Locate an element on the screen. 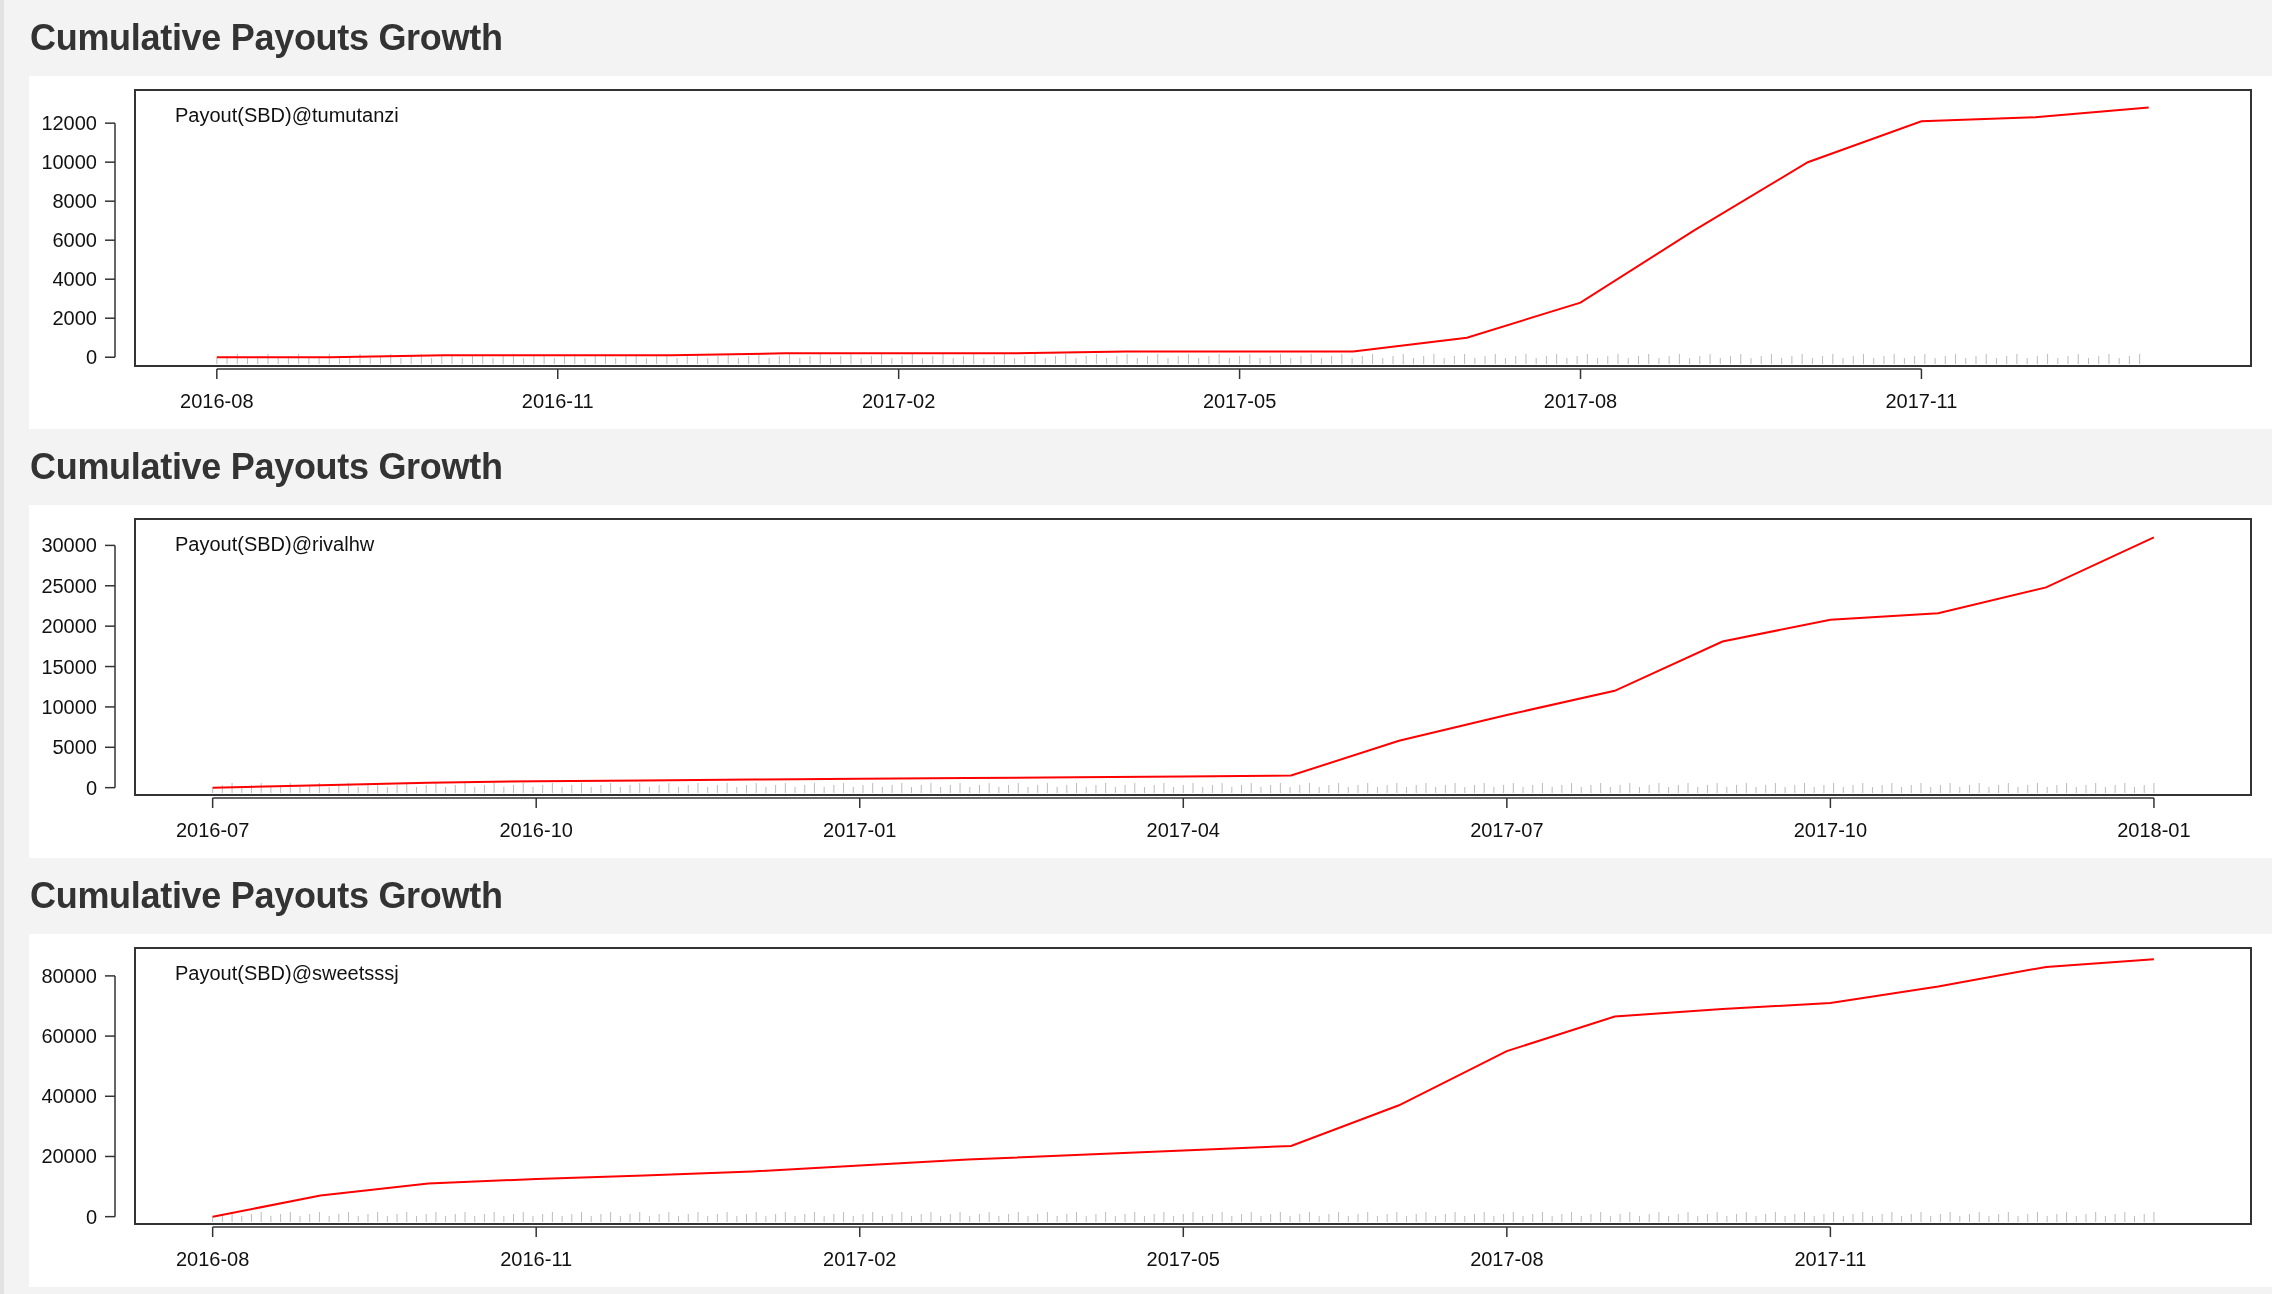  y-tick-label: 4000 is located at coordinates (74, 279).